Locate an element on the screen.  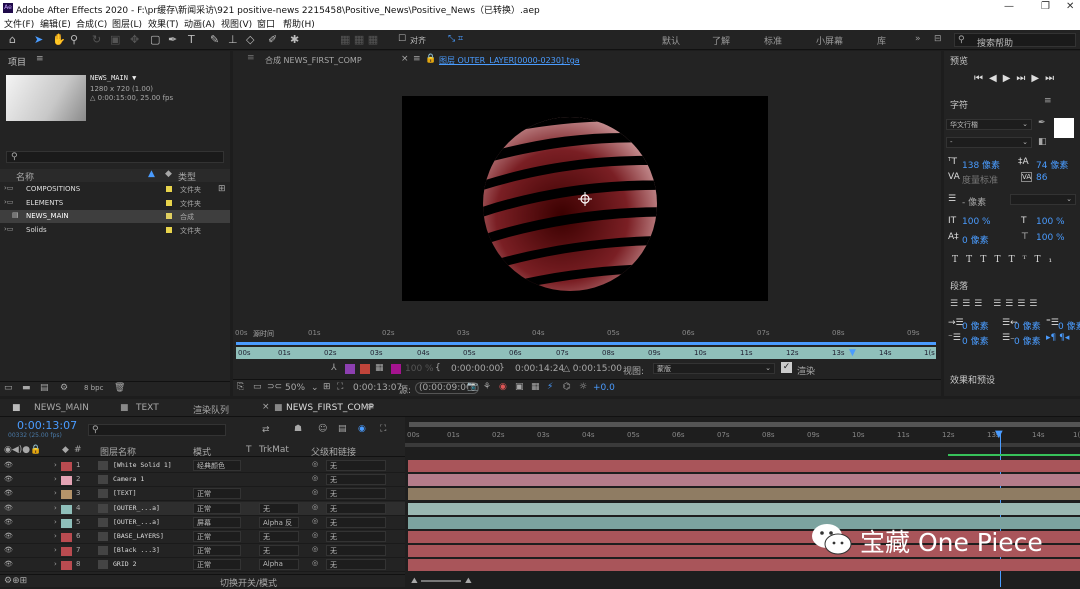
out-bracket-icon: } is located at coordinates (502, 368).